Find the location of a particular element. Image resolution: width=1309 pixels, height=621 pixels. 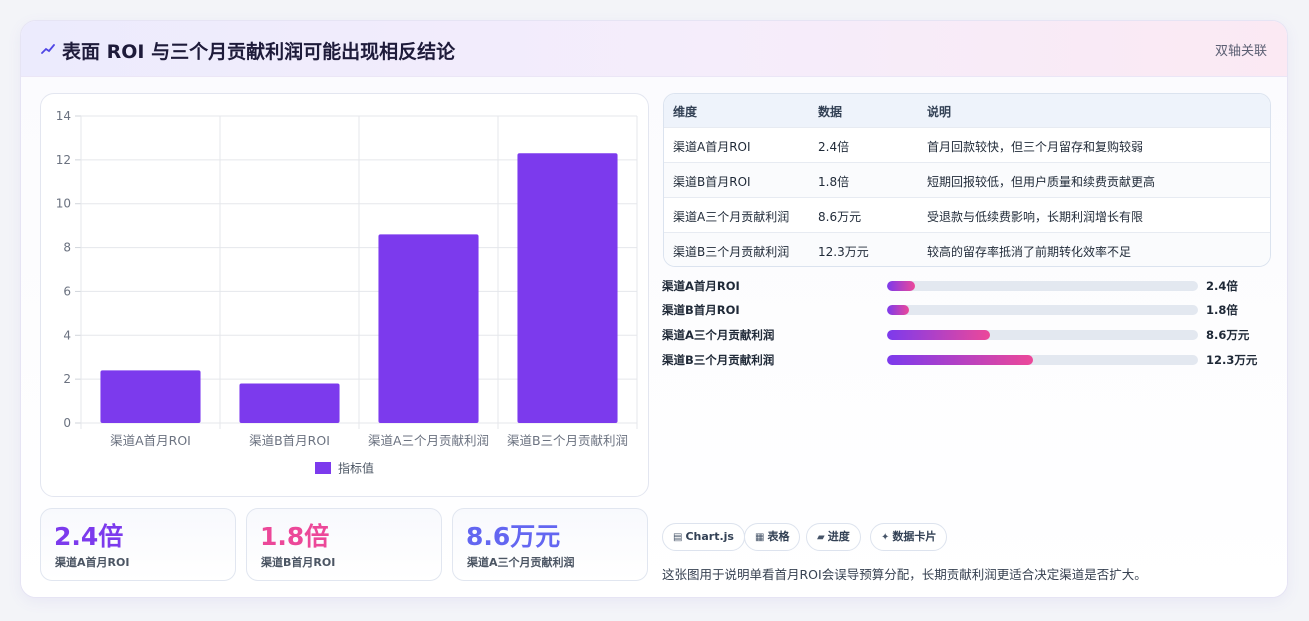

stat-card-2: 1.8倍 渠道B首月ROI is located at coordinates (344, 544).